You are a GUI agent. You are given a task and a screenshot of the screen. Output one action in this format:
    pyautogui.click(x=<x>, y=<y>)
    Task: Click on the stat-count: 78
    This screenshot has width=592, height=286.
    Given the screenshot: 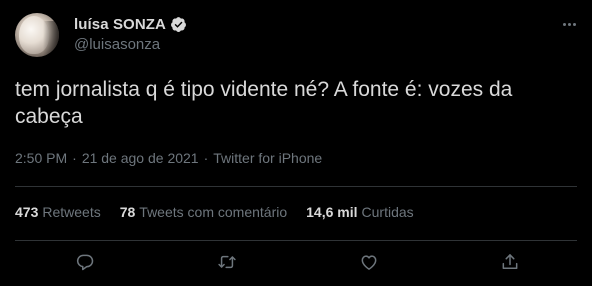 What is the action you would take?
    pyautogui.click(x=127, y=212)
    